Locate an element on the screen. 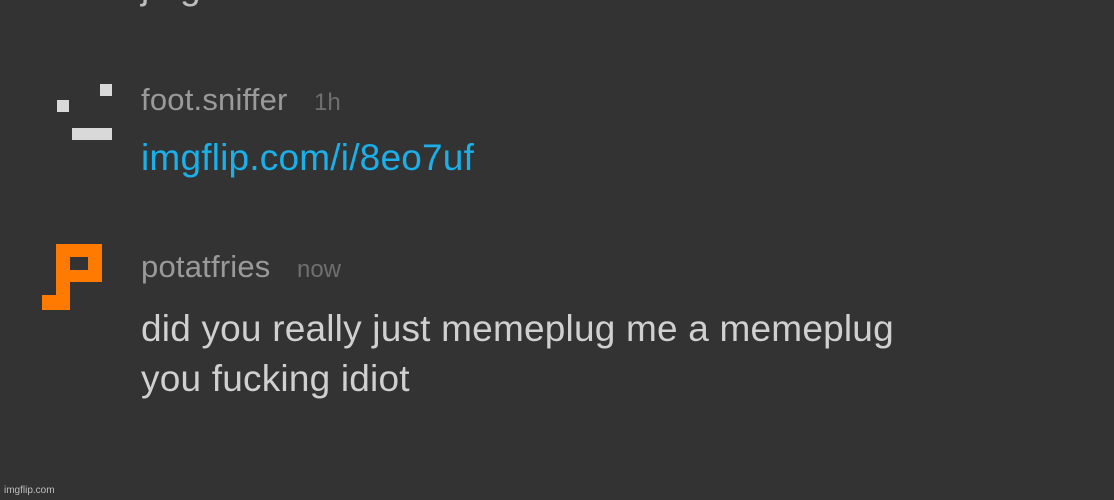  comment-meta: foot.sniffer 1h is located at coordinates (241, 100).